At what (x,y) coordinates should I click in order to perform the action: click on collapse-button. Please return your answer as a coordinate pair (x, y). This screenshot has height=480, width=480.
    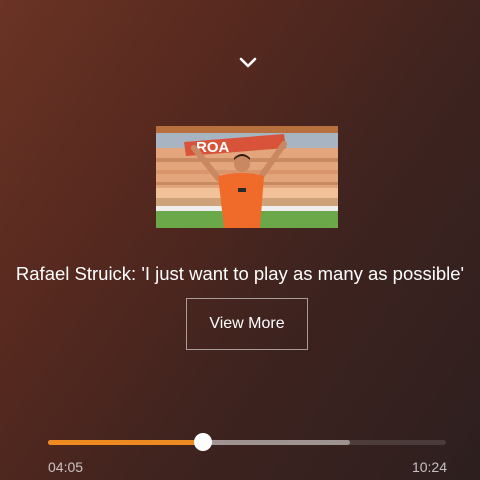
    Looking at the image, I should click on (248, 62).